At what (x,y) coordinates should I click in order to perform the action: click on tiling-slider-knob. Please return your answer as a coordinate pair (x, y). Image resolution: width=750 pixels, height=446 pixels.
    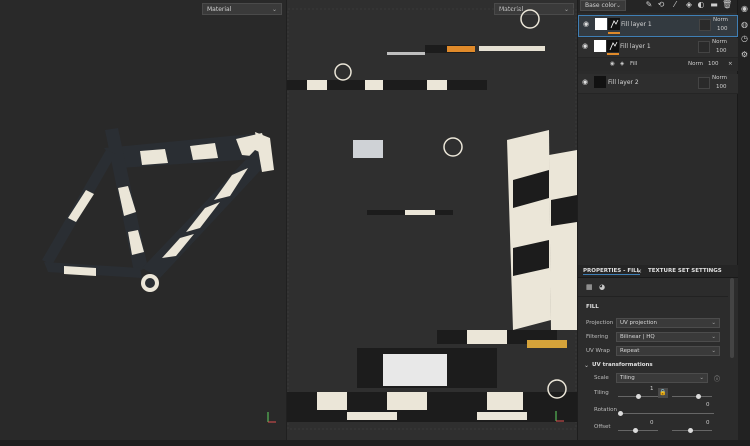
    Looking at the image, I should click on (638, 396).